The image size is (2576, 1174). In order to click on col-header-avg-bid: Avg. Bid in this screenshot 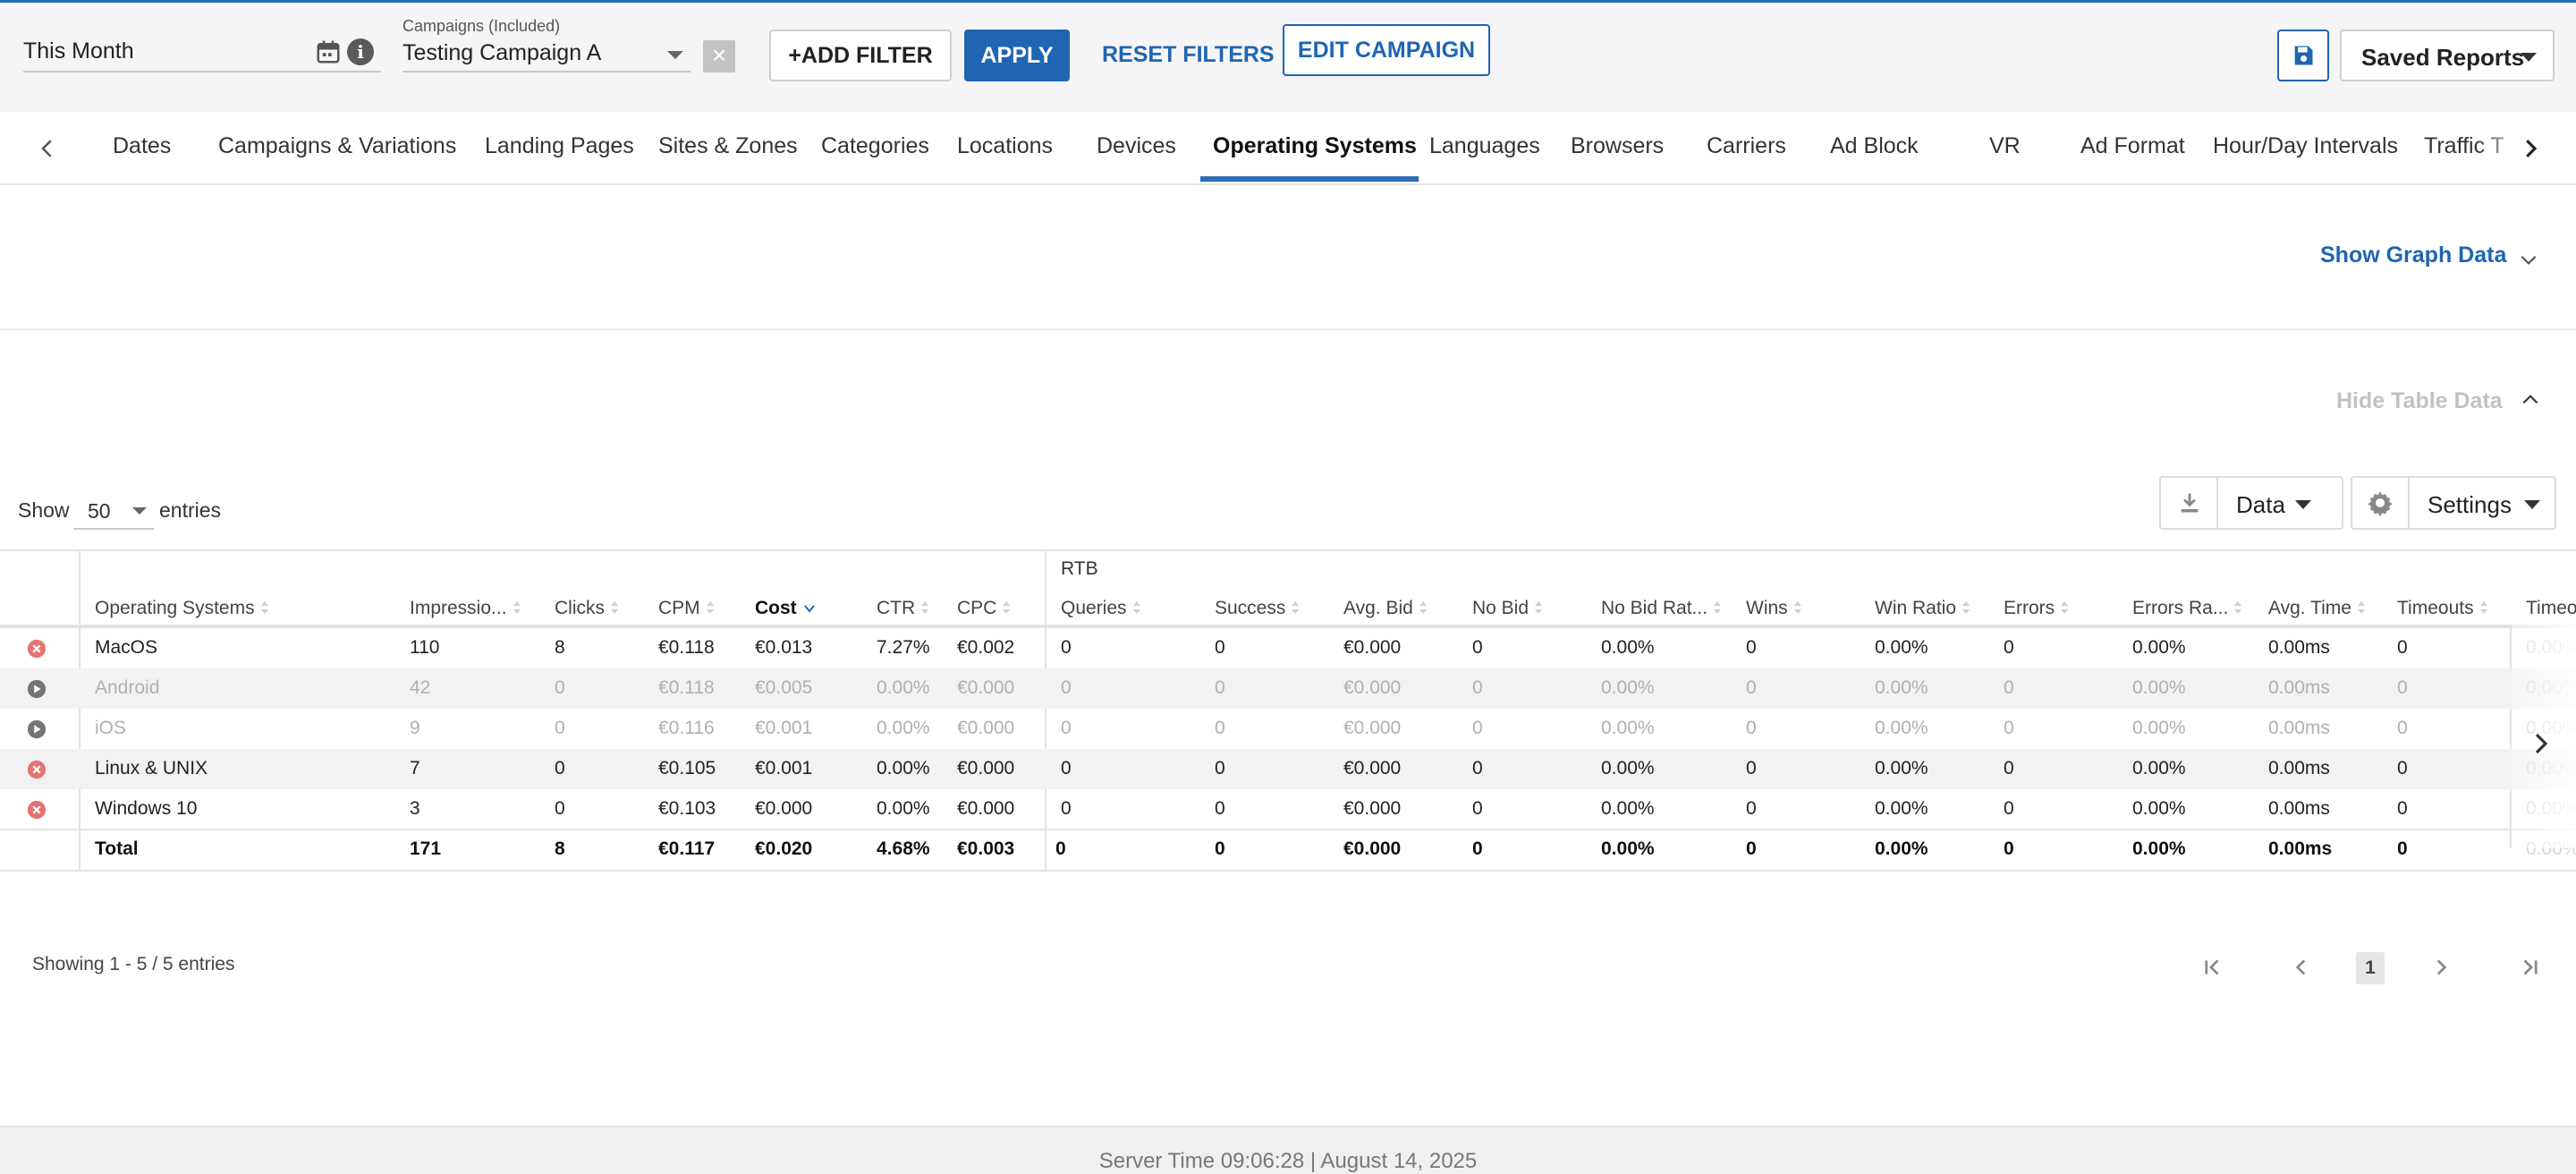, I will do `click(1385, 608)`.